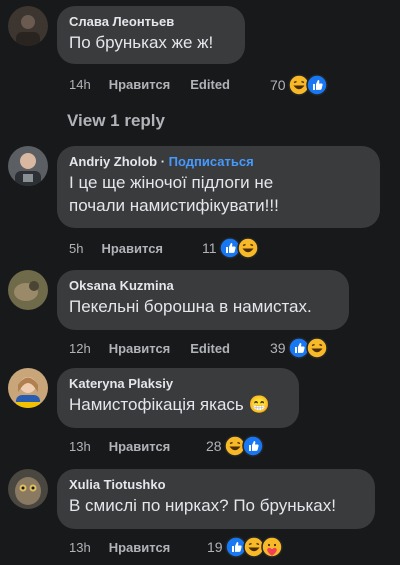 This screenshot has height=565, width=400. I want to click on comment-author: Xulia Tiotushko, so click(216, 484).